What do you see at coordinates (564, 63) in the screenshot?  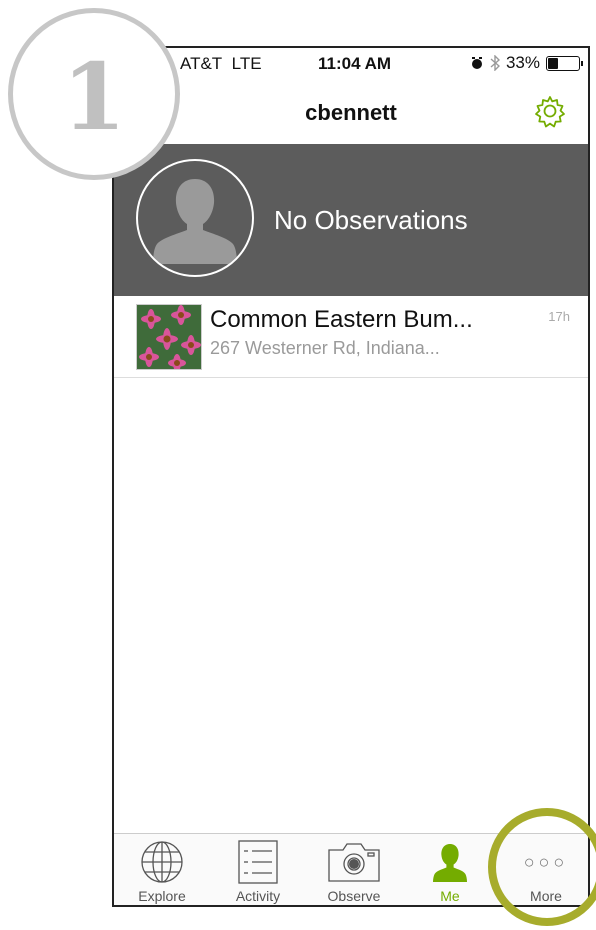 I see `battery-icon` at bounding box center [564, 63].